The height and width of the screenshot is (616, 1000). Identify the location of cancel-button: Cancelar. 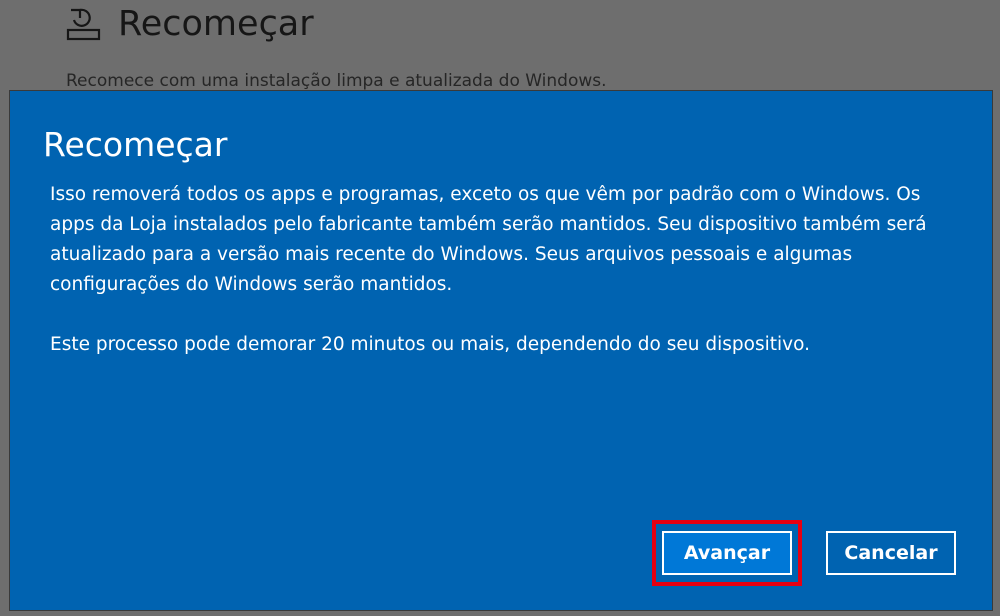
(891, 553).